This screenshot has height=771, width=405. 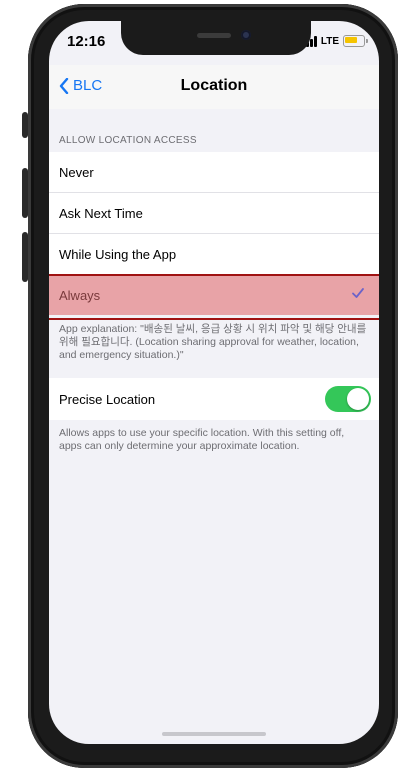 I want to click on precise-location-label: Precise Location, so click(x=107, y=399).